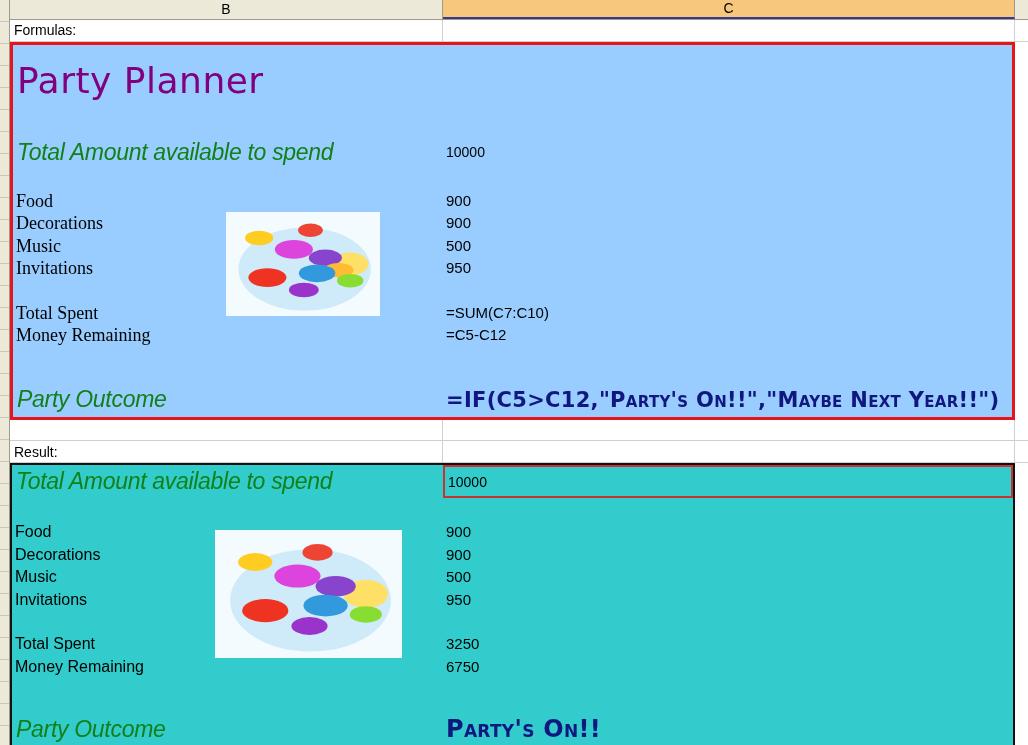 Image resolution: width=1028 pixels, height=745 pixels. I want to click on outcome-value: =IF(C5>C12,"Party's On!!","Maybe Next Year!!"), so click(723, 399).